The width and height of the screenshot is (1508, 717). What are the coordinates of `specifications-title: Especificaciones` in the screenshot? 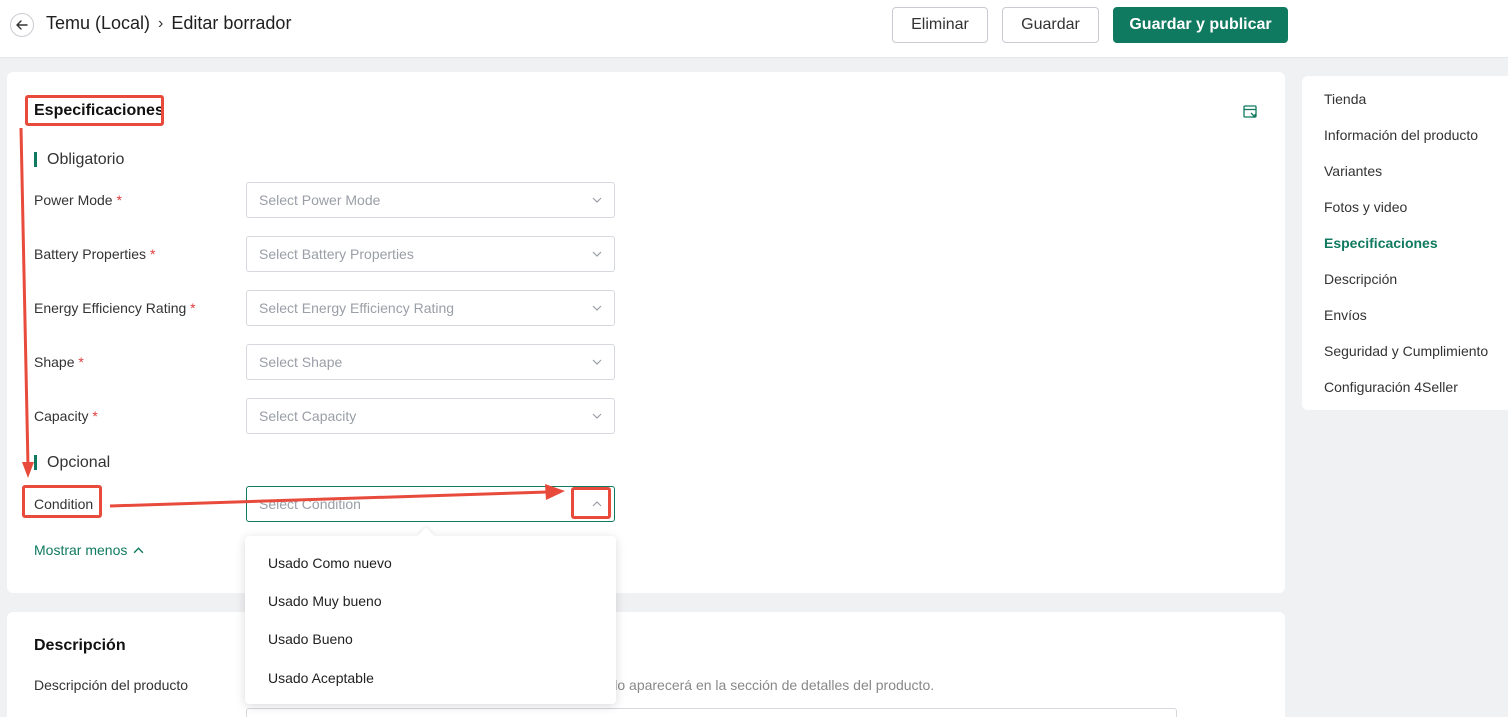 It's located at (99, 110).